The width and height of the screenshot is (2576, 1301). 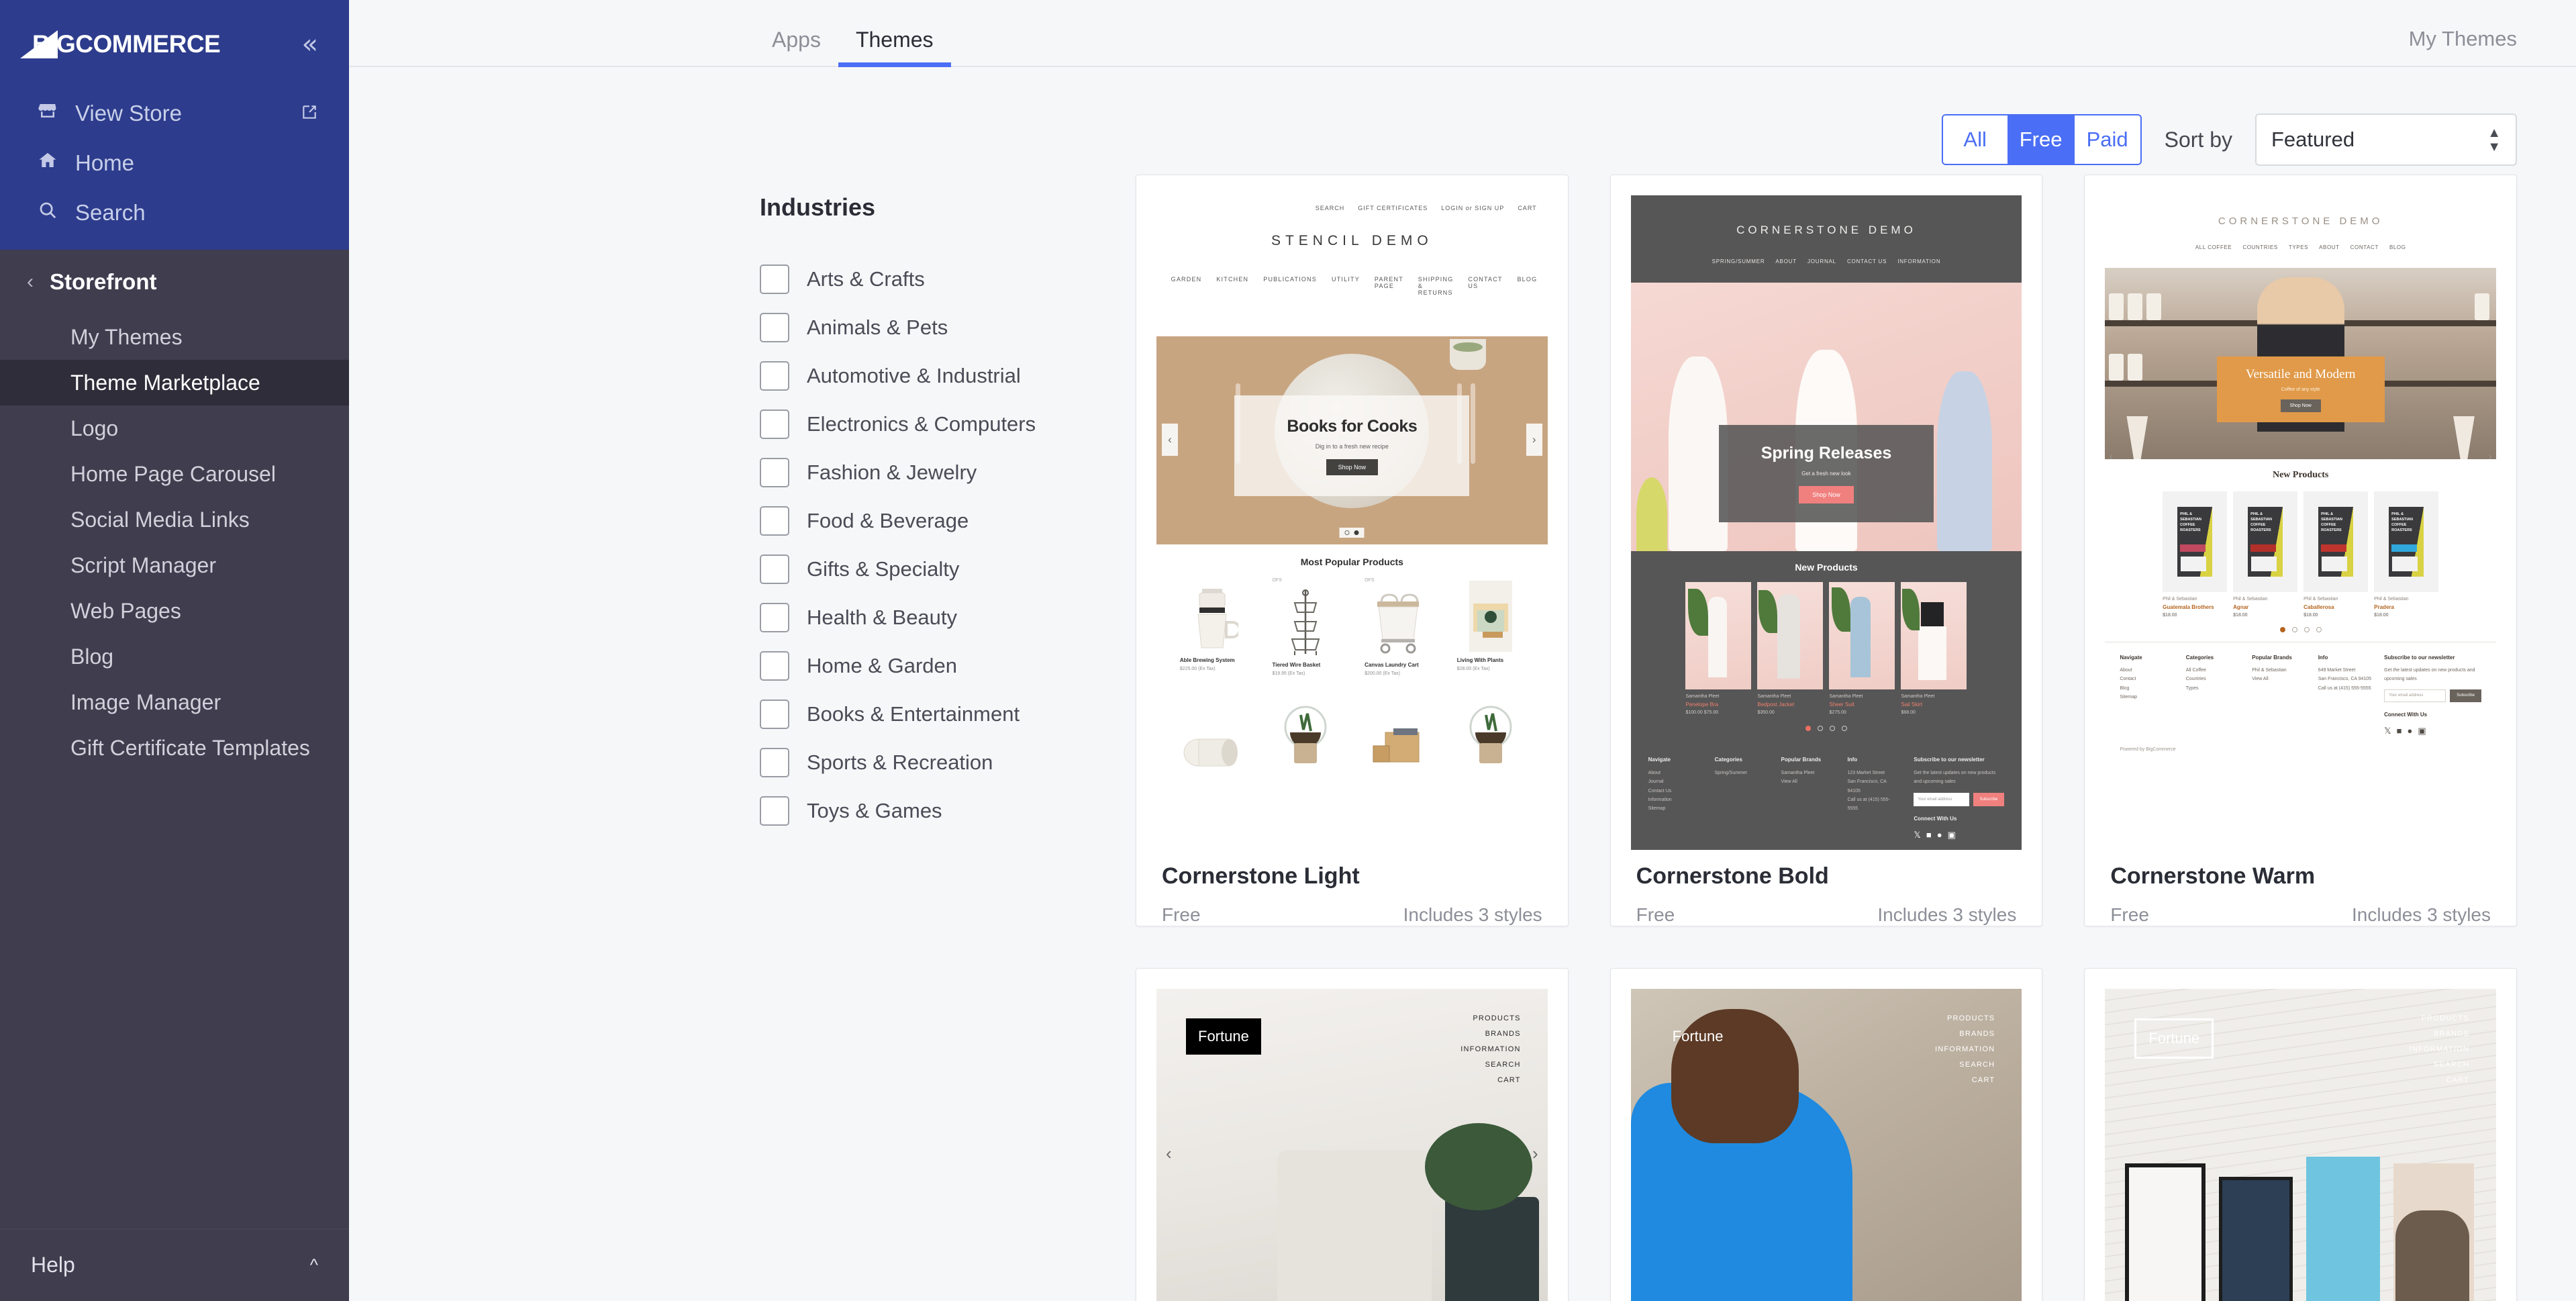 What do you see at coordinates (2107, 139) in the screenshot?
I see `filter-paid-button: Paid` at bounding box center [2107, 139].